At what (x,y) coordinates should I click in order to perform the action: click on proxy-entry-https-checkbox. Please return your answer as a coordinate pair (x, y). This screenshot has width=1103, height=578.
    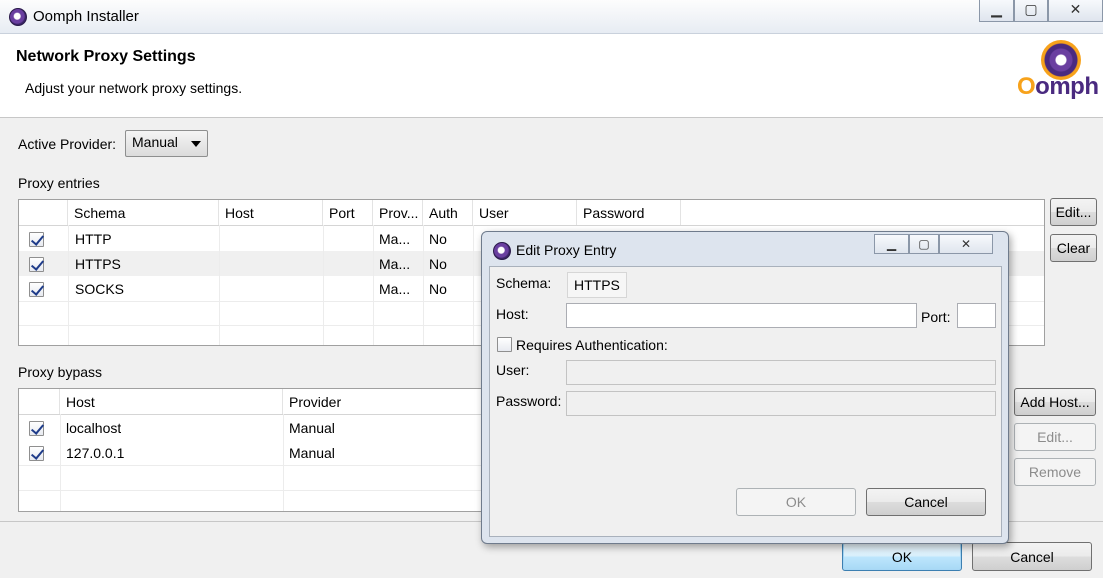
    Looking at the image, I should click on (36, 264).